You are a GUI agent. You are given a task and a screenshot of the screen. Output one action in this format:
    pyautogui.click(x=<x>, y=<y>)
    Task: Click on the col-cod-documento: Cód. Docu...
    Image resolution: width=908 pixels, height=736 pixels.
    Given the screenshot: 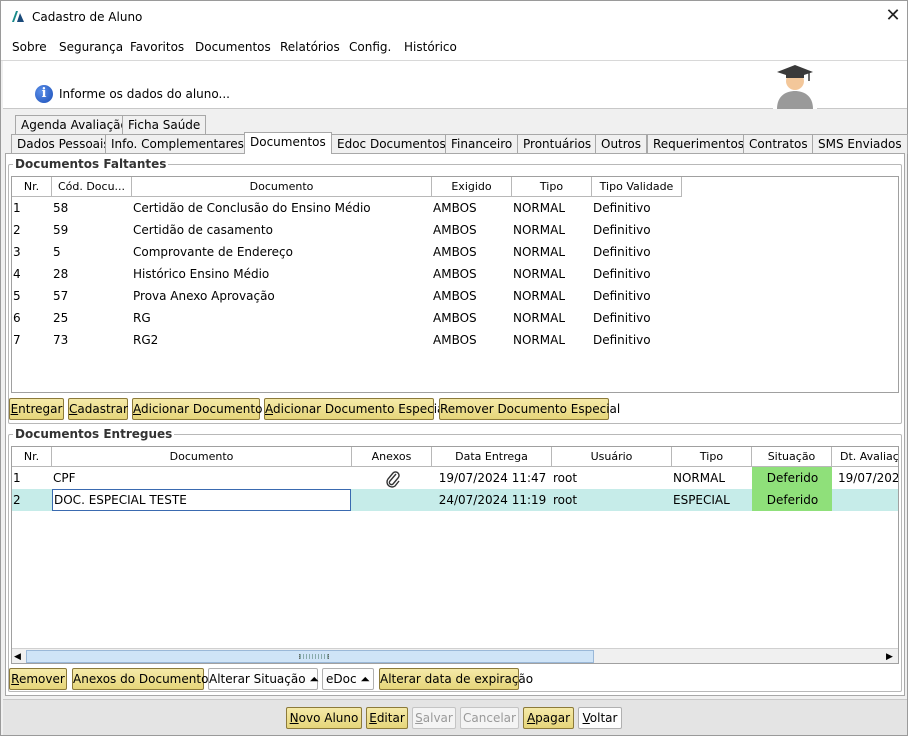 What is the action you would take?
    pyautogui.click(x=92, y=187)
    